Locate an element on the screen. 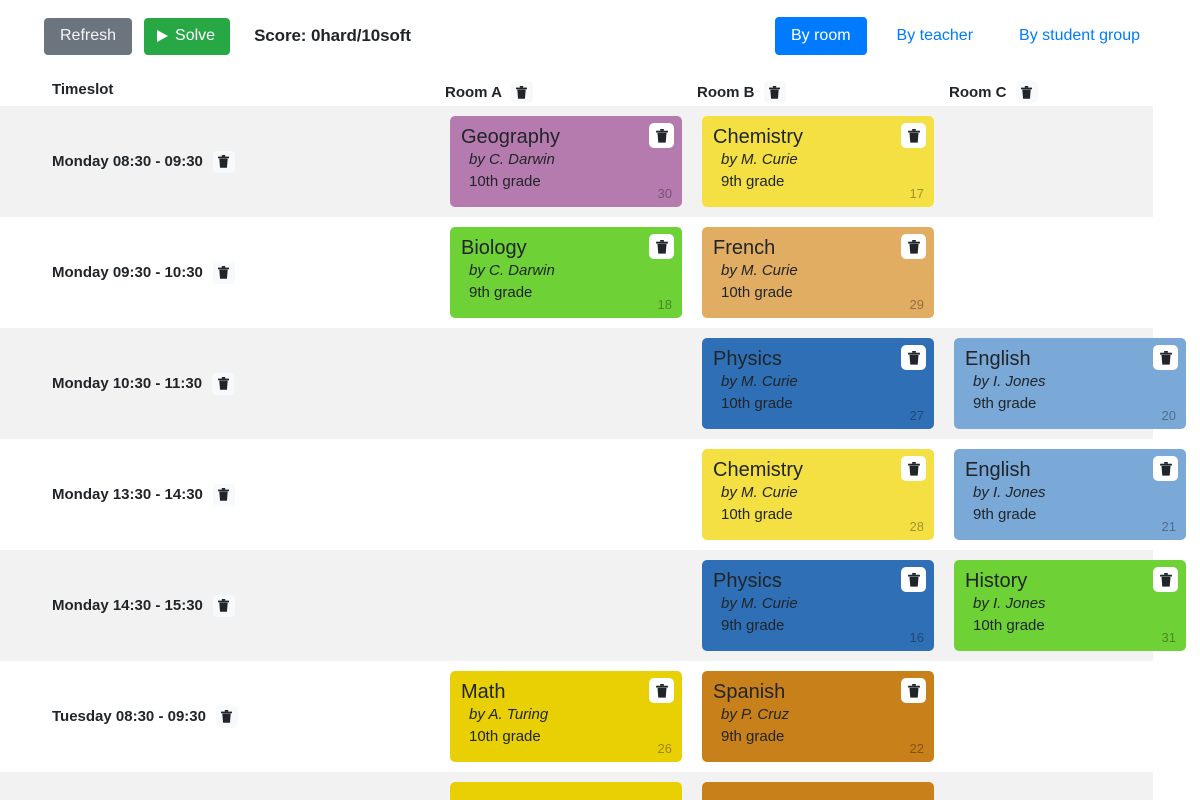  lesson-subject: Math is located at coordinates (483, 692).